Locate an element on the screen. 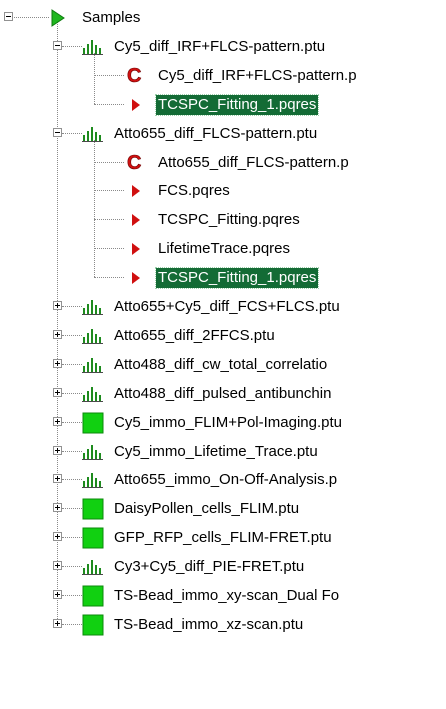  tree-item-data-file: Atto655+Cy5_diff_FCS+FLCS.ptu is located at coordinates (223, 307).